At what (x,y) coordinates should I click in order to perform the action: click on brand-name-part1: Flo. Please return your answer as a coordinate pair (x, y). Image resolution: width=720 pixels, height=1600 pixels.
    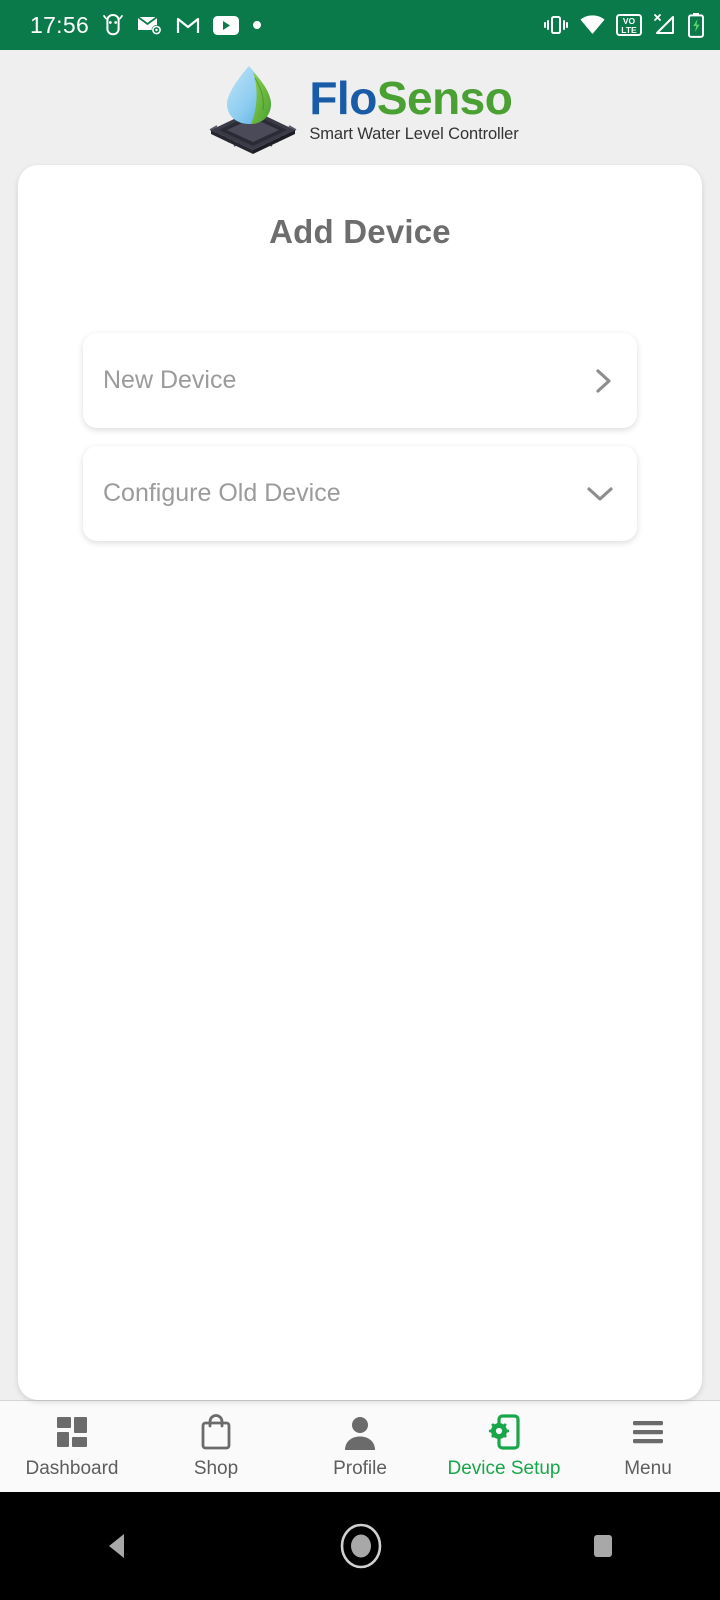
    Looking at the image, I should click on (343, 98).